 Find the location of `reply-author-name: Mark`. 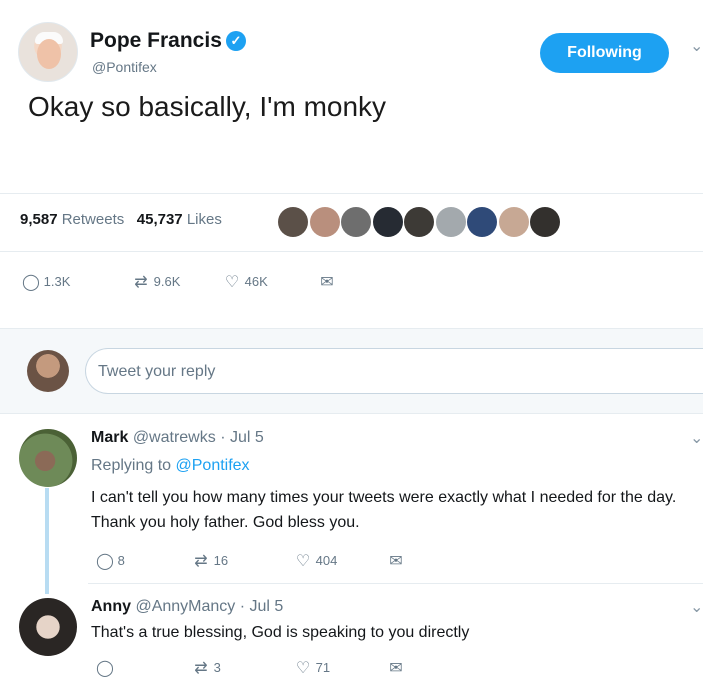

reply-author-name: Mark is located at coordinates (109, 437).